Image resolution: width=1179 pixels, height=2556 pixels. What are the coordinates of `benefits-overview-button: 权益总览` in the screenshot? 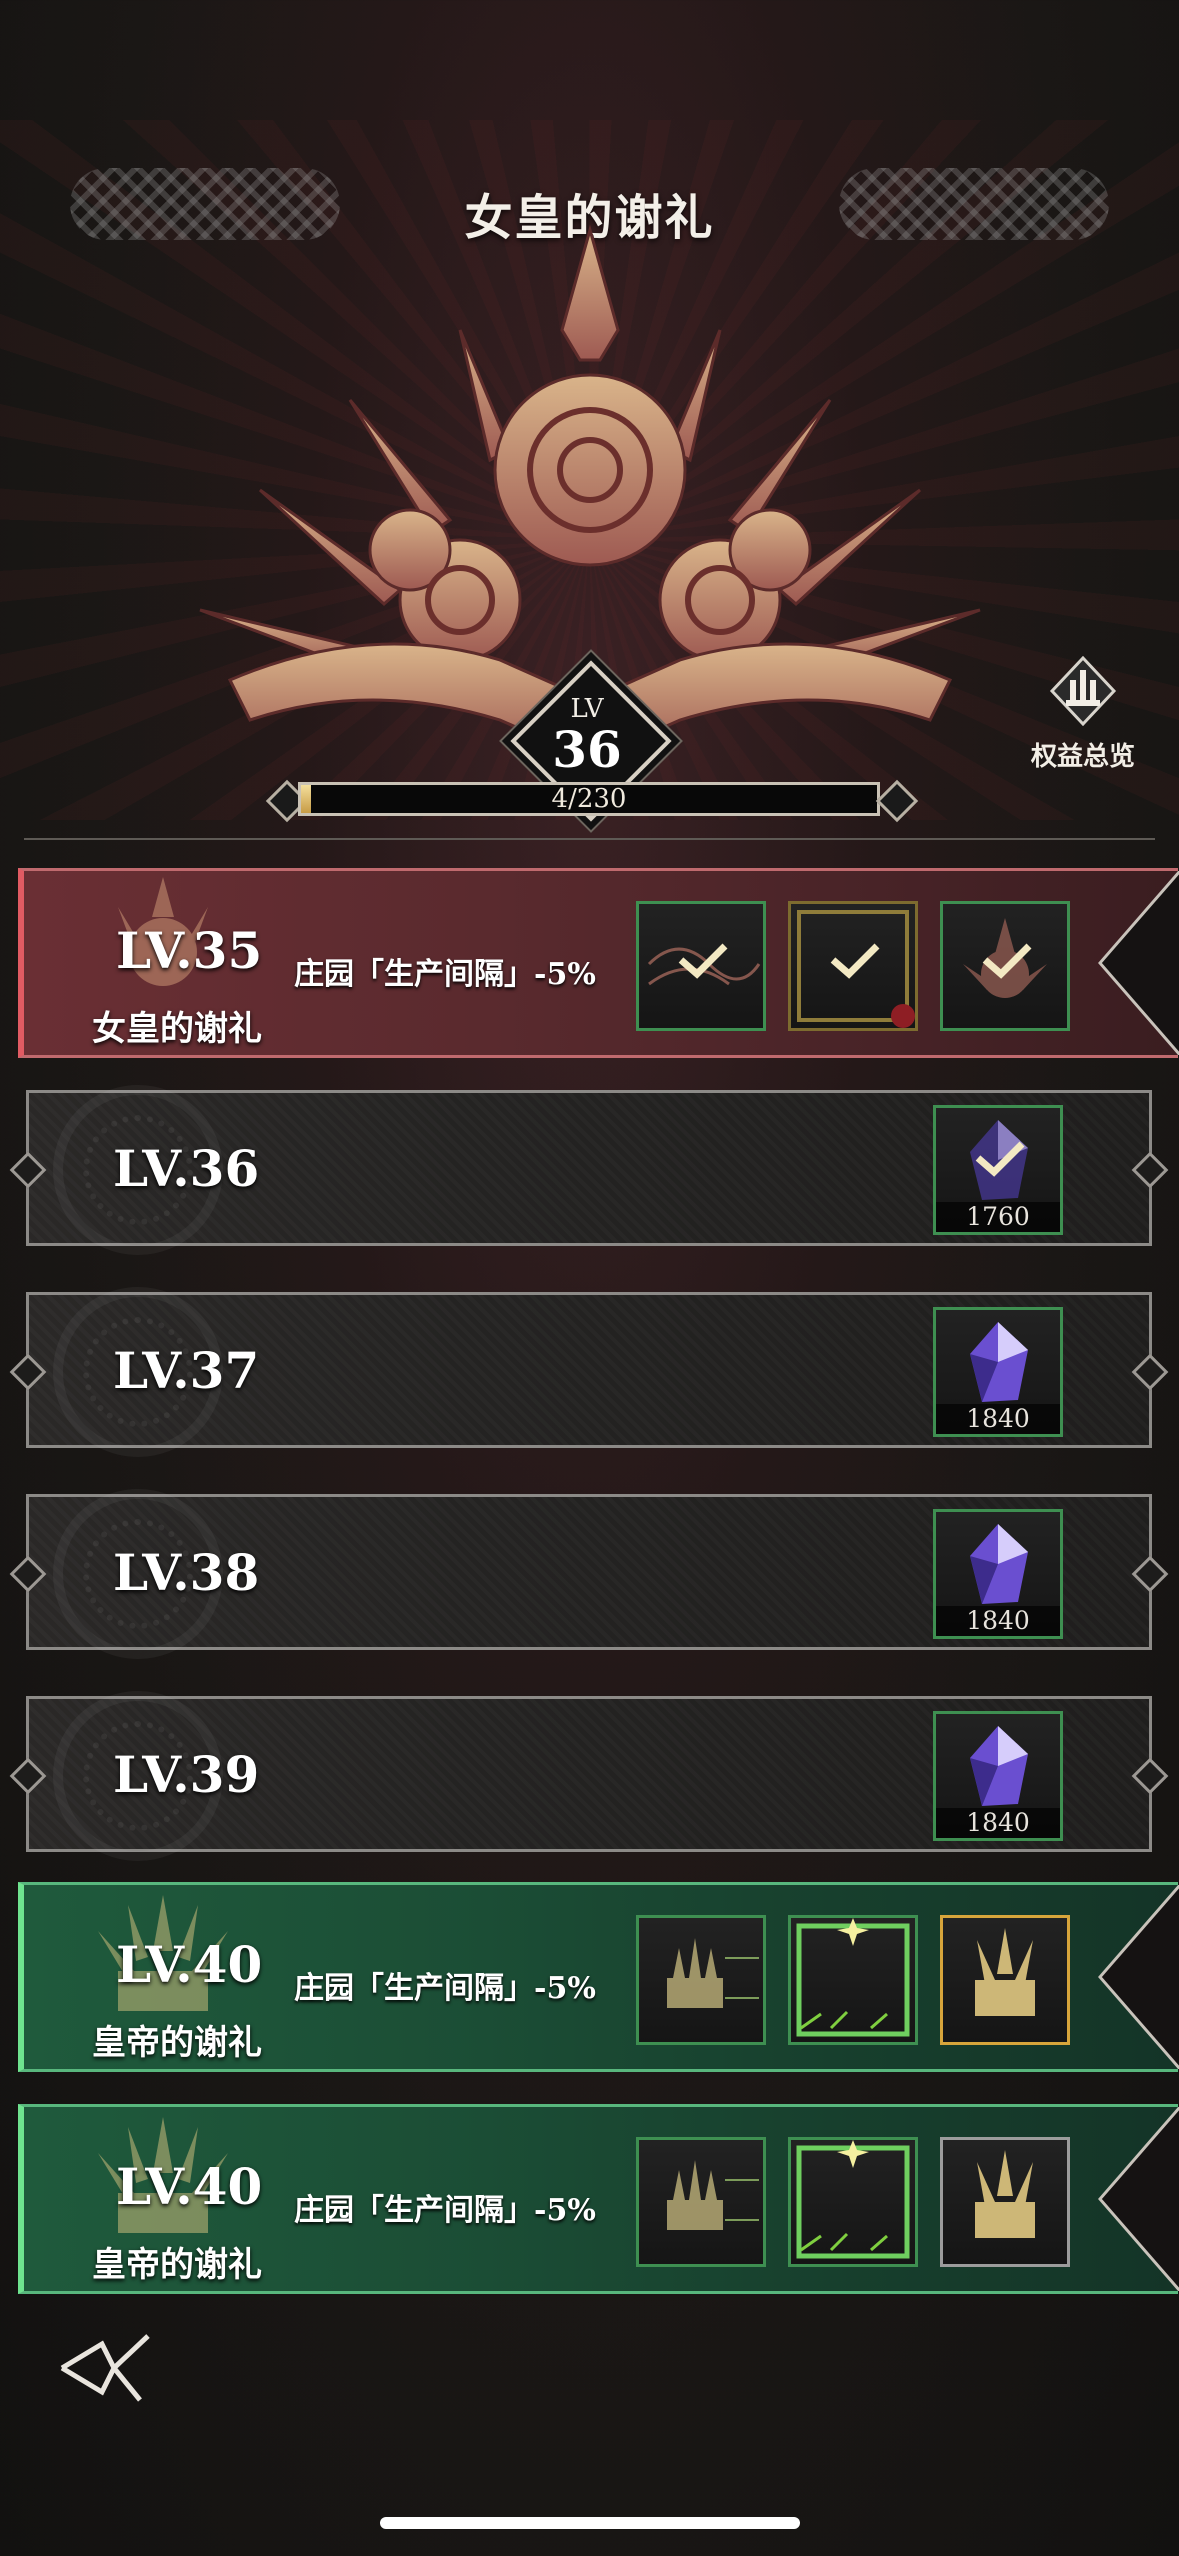 It's located at (1083, 725).